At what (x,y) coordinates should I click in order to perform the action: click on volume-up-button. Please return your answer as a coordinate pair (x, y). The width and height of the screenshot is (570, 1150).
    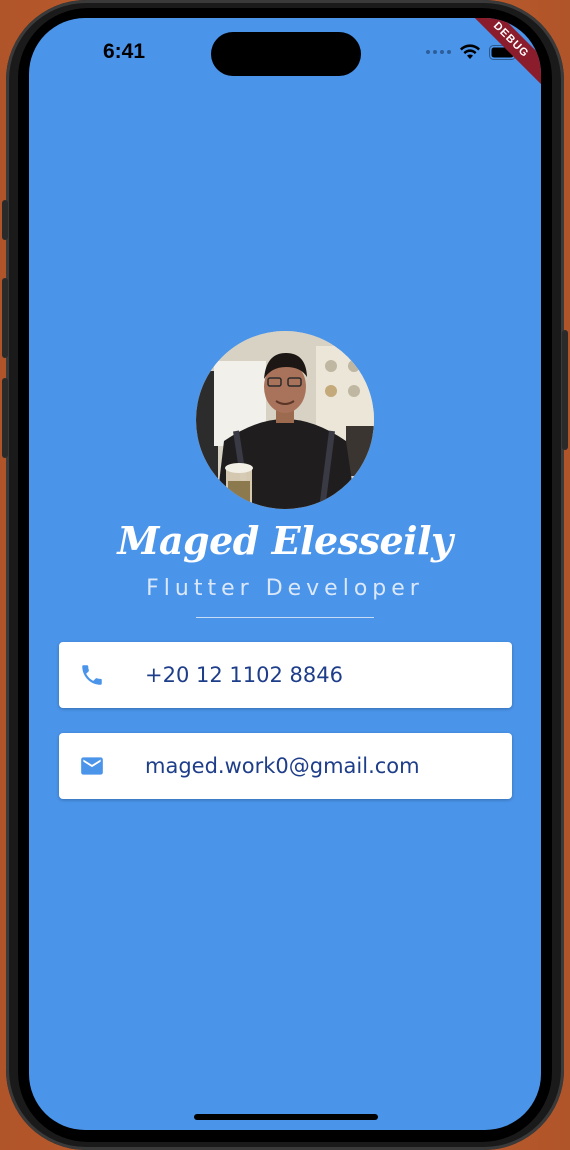
    Looking at the image, I should click on (5, 318).